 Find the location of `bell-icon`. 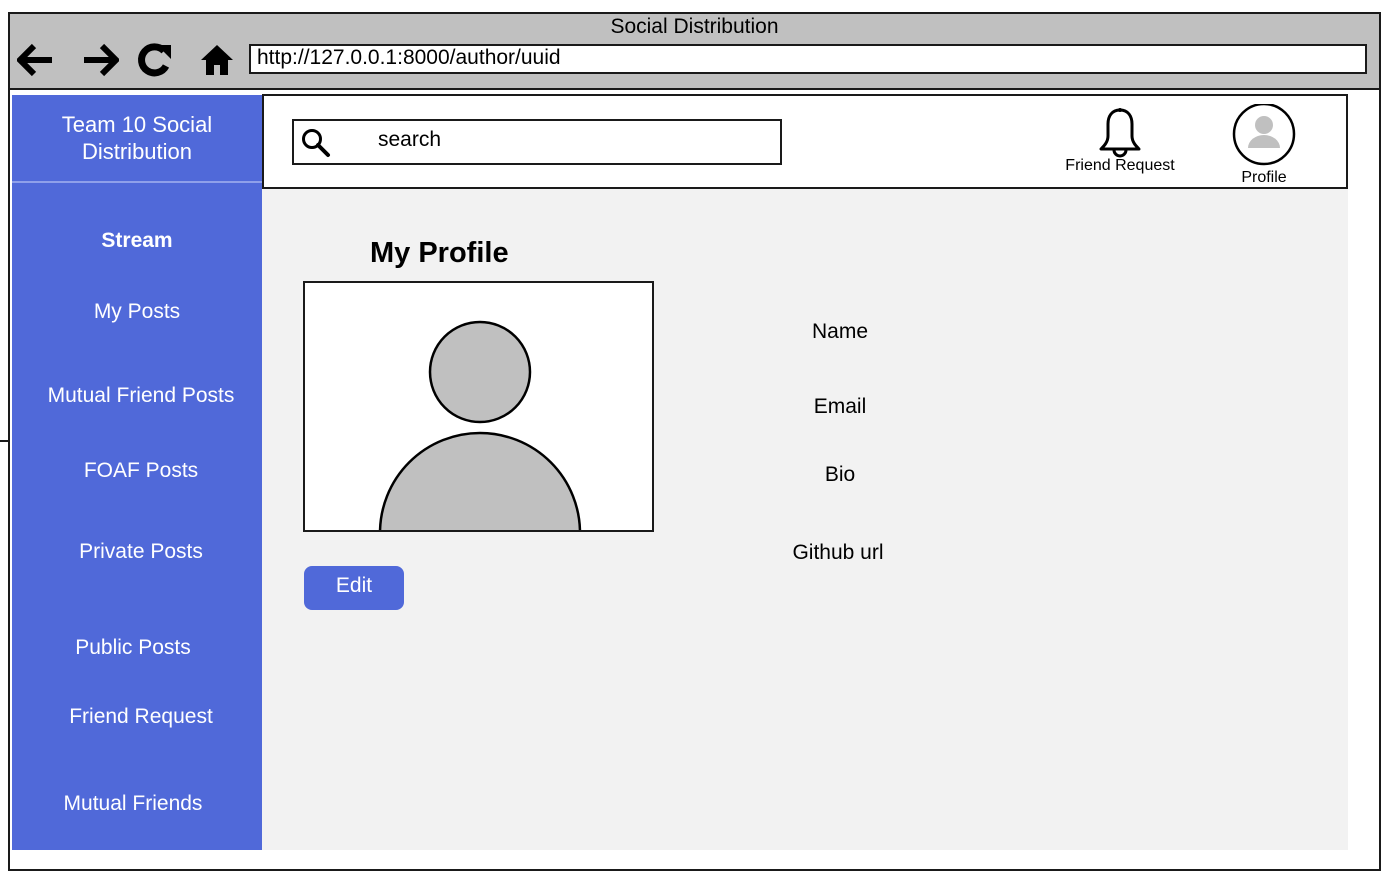

bell-icon is located at coordinates (1120, 133).